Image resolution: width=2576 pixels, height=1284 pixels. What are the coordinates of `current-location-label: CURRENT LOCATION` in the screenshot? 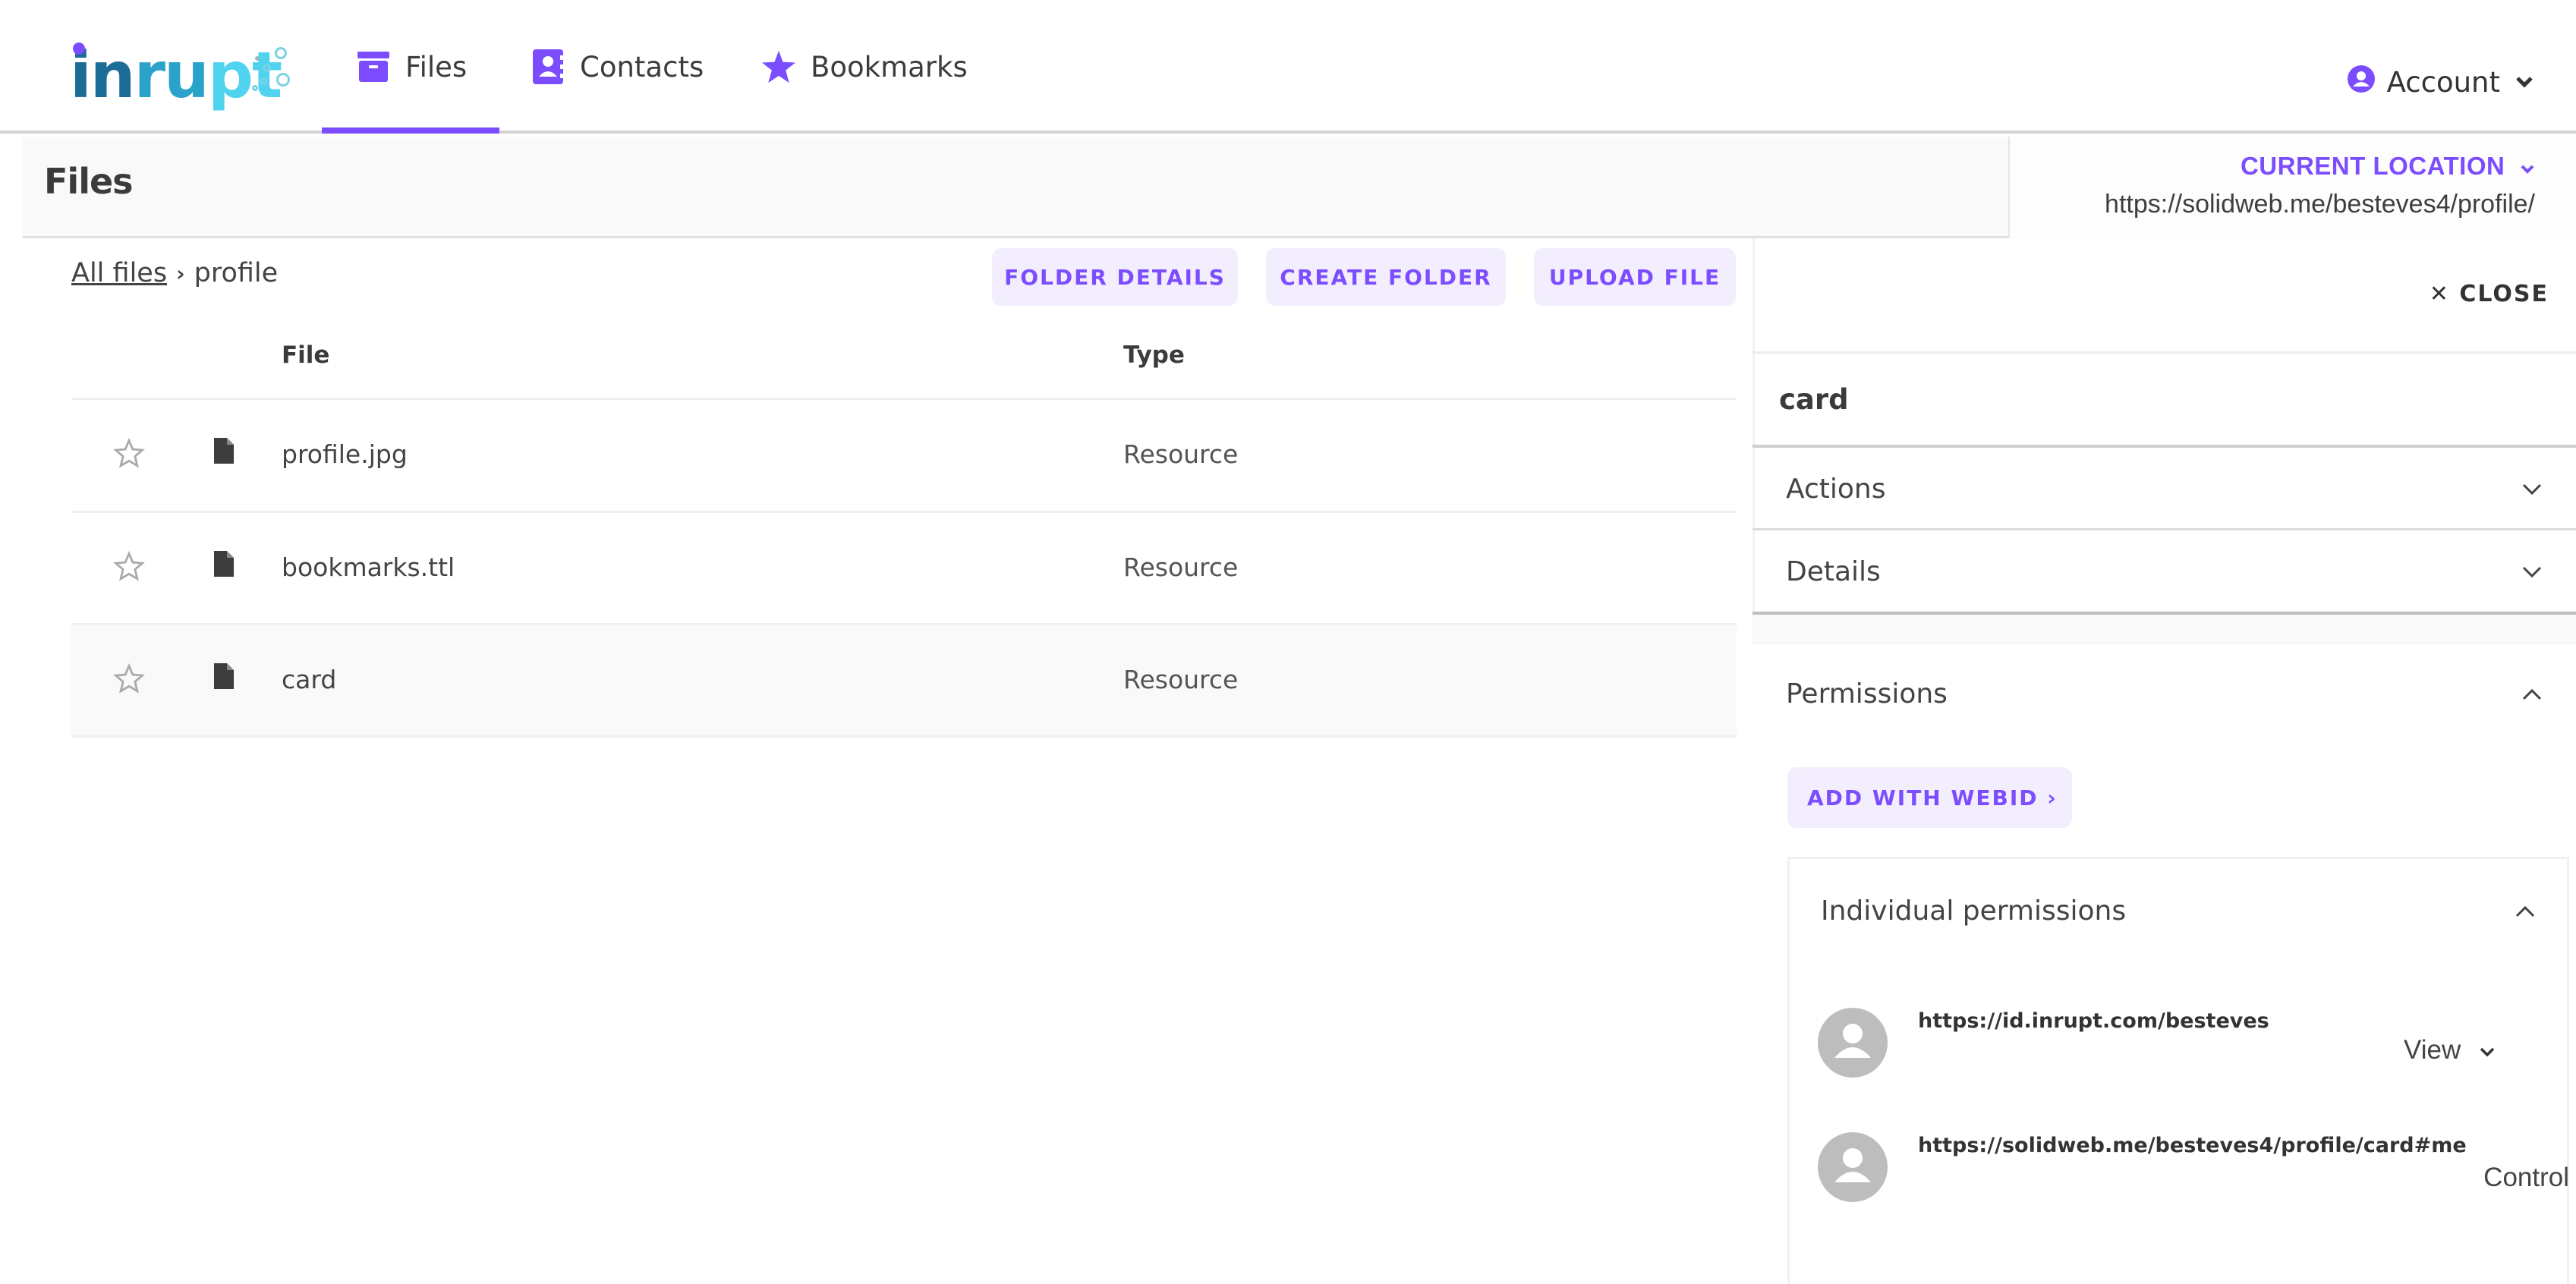 It's located at (2372, 166).